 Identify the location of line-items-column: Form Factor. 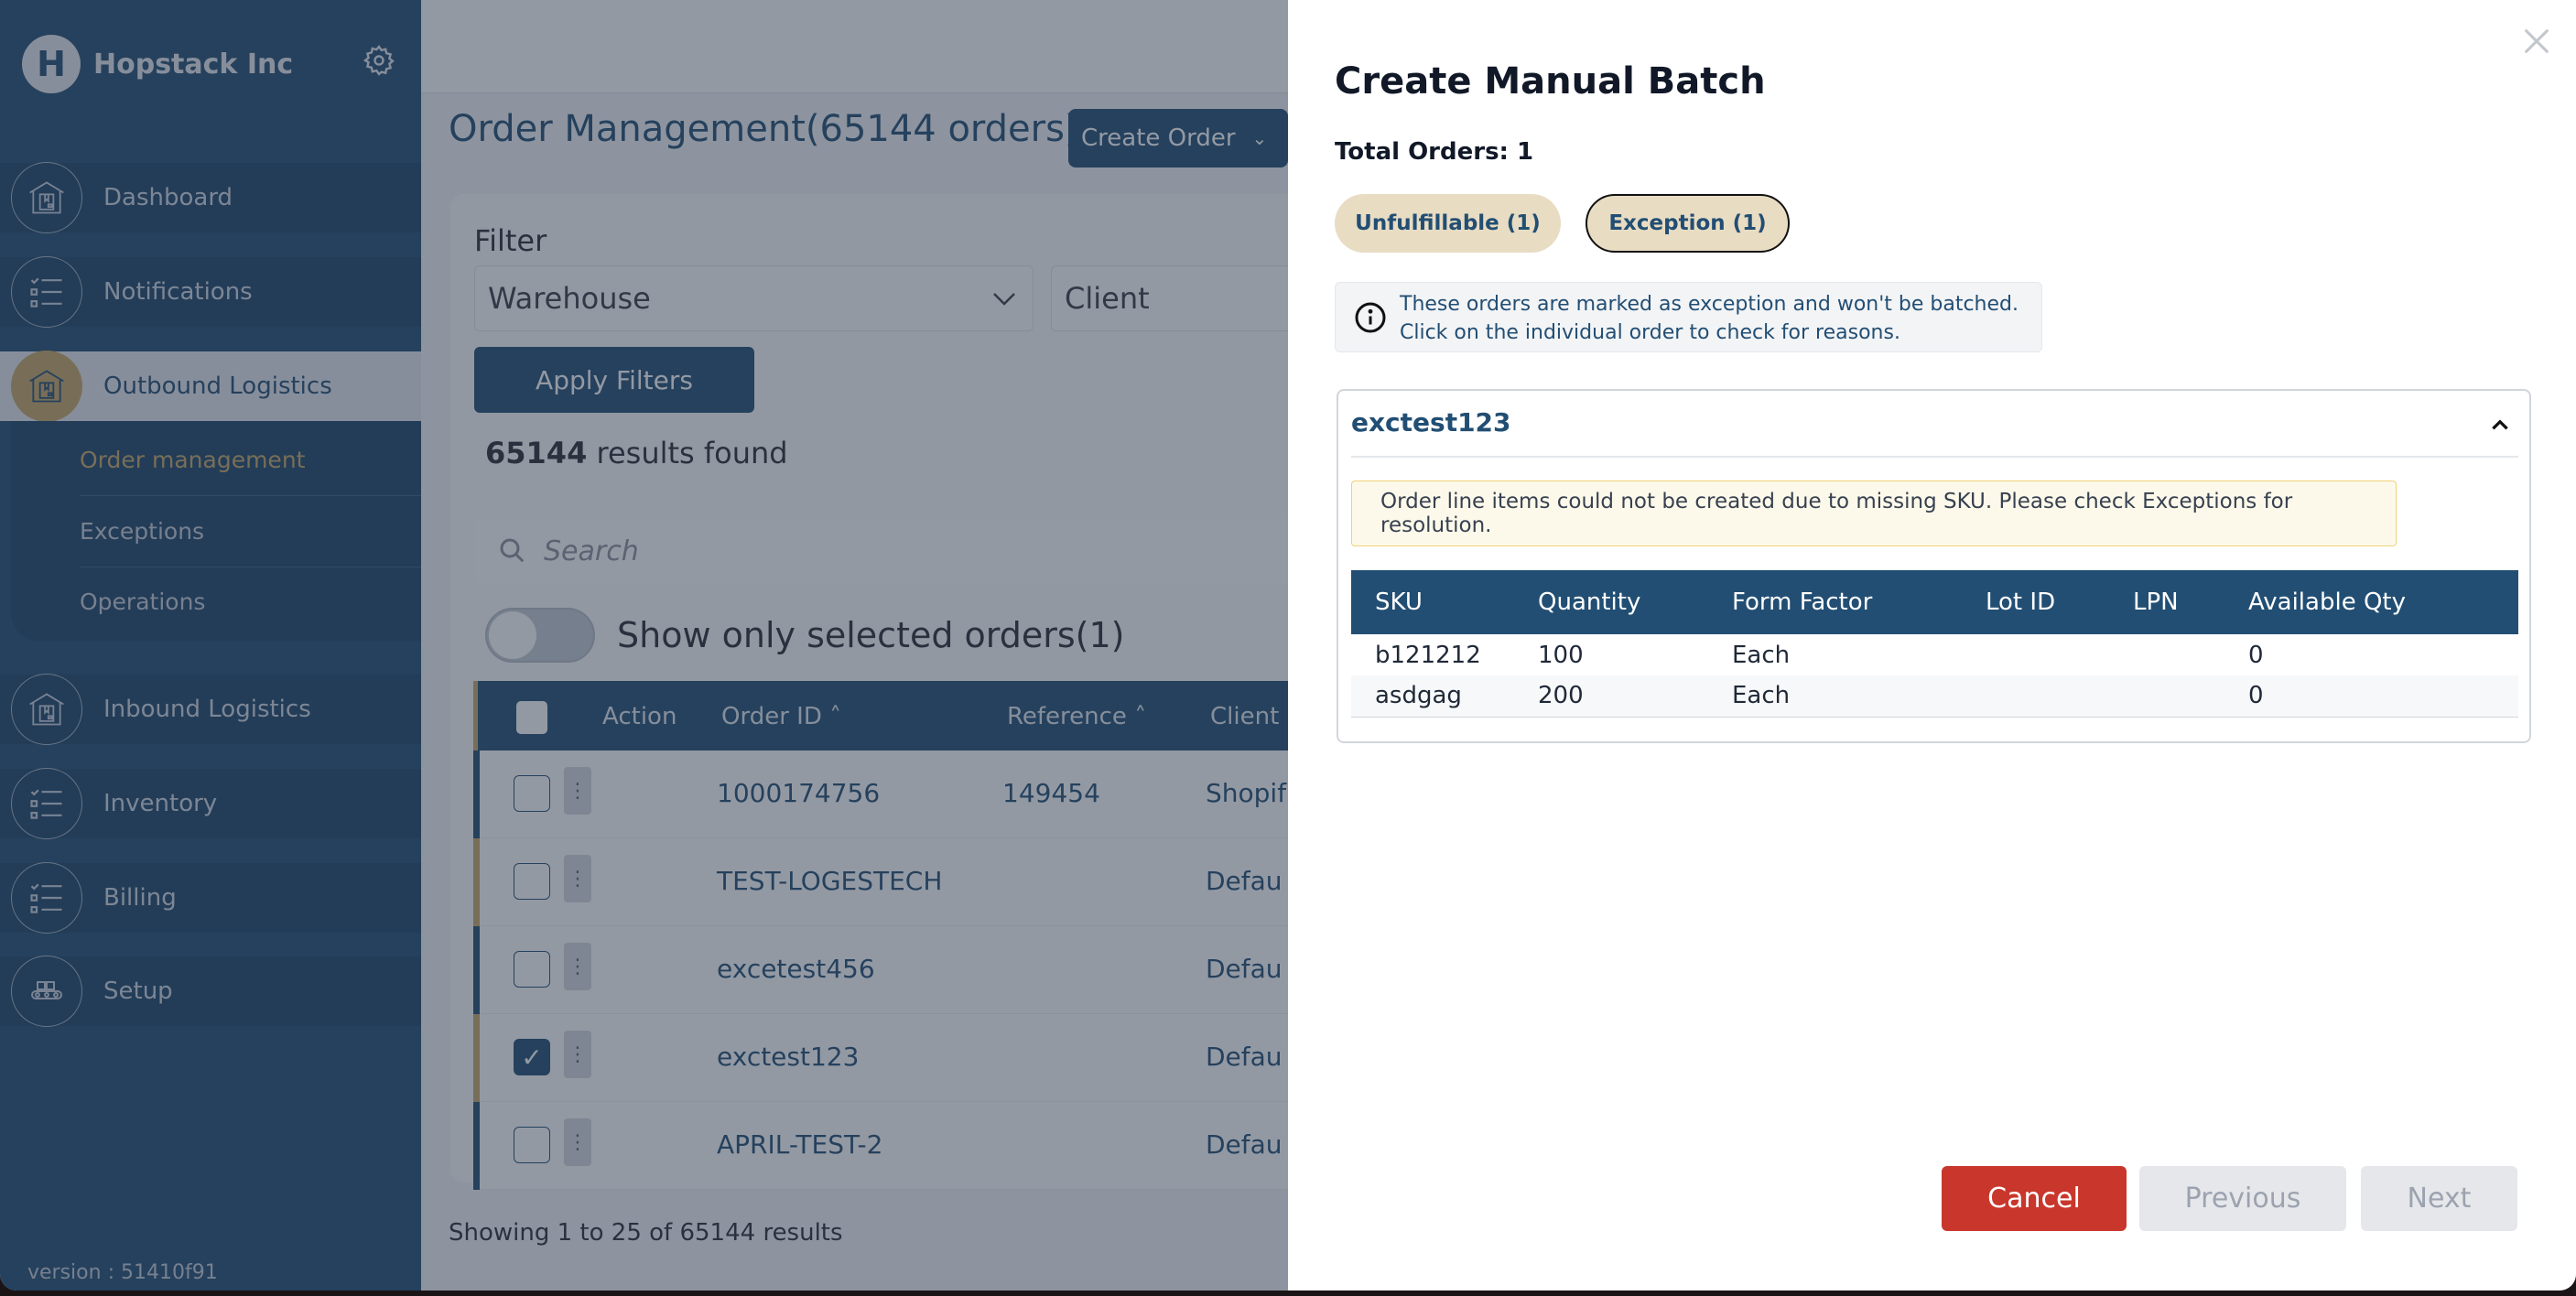
(1835, 602).